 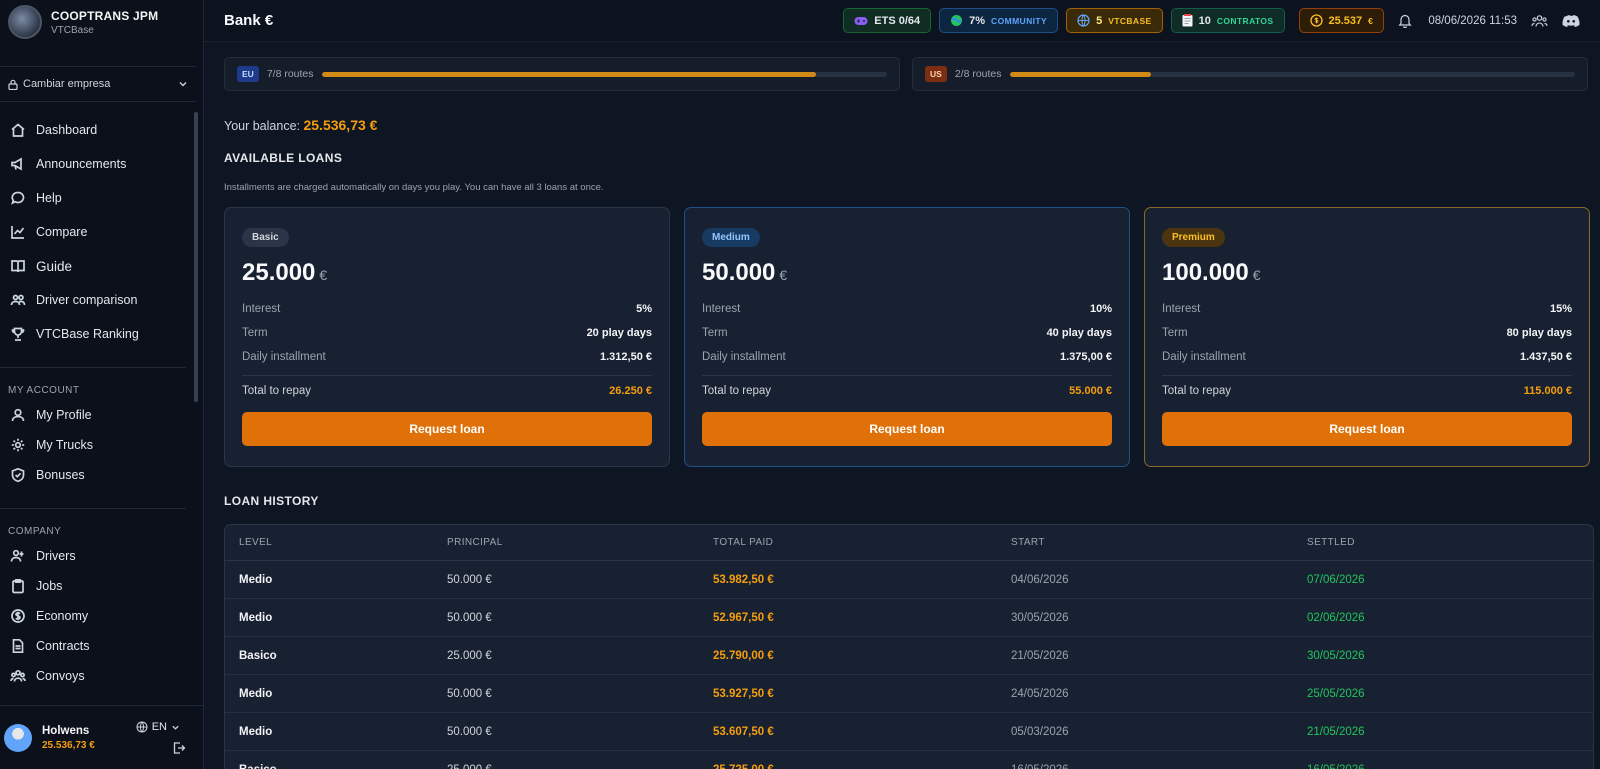 I want to click on language-selector: EN, so click(x=158, y=727).